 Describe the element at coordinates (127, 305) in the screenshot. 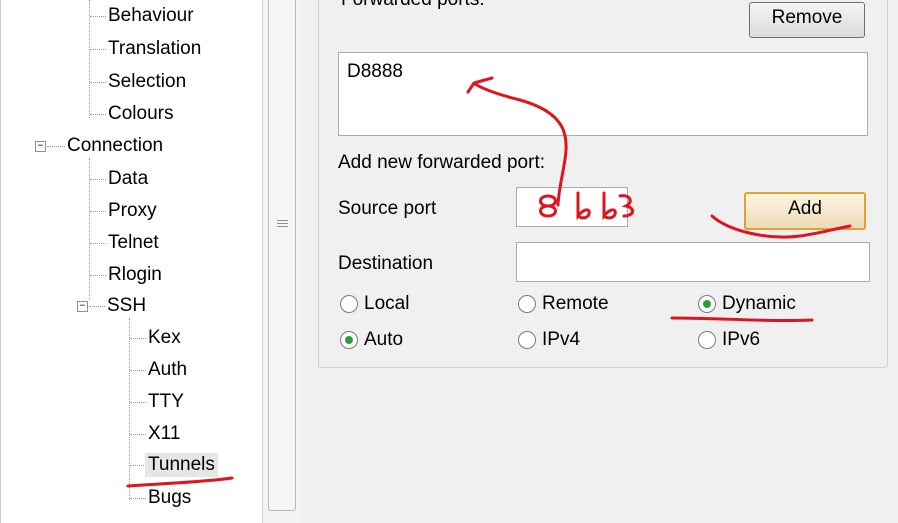

I see `tree-item-label: SSH` at that location.